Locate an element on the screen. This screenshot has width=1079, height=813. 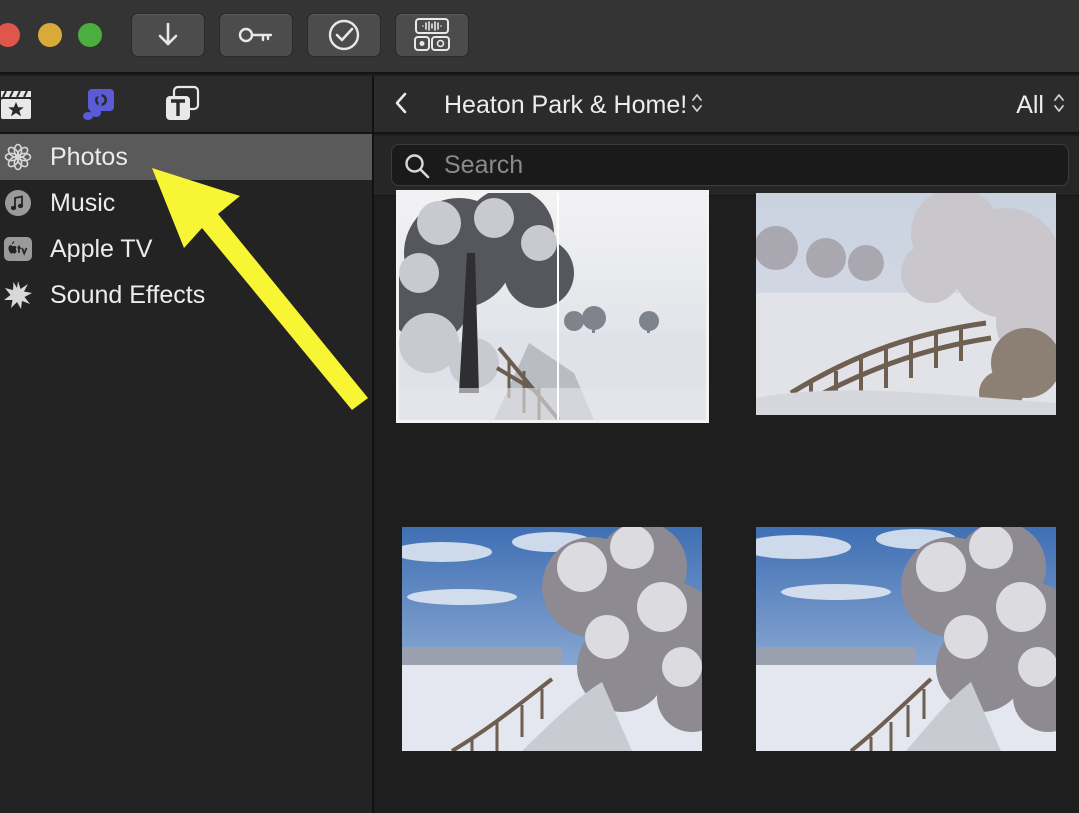
clapperboard-star-icon is located at coordinates (17, 106).